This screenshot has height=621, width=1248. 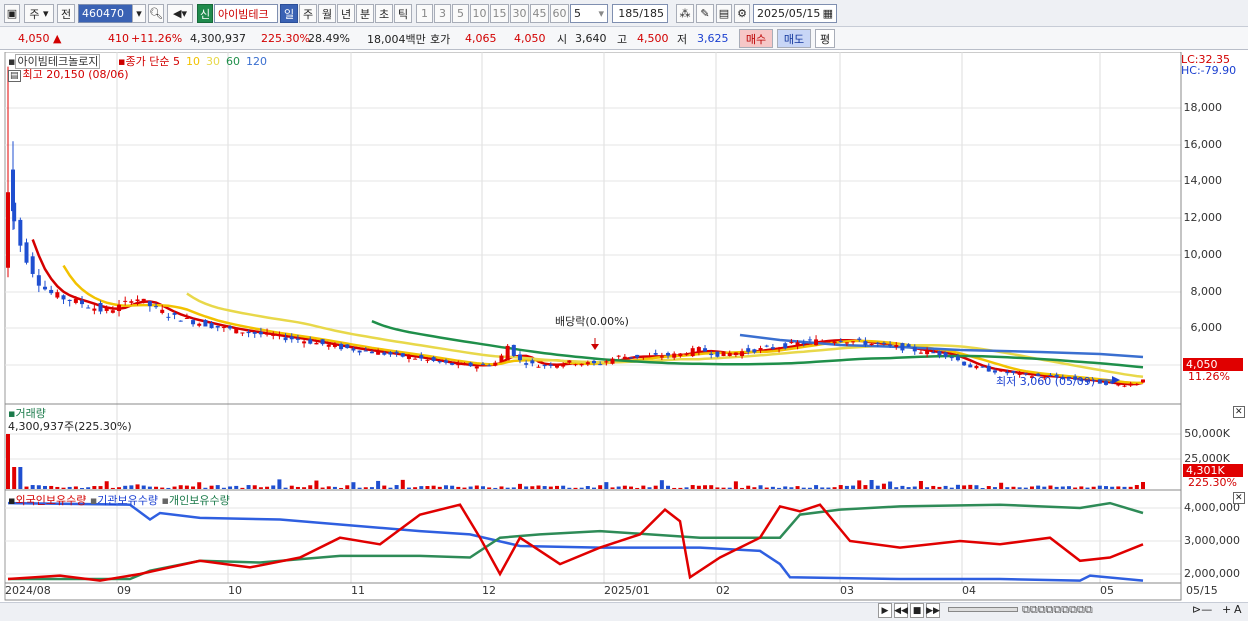 I want to click on period-0: 일, so click(x=289, y=13).